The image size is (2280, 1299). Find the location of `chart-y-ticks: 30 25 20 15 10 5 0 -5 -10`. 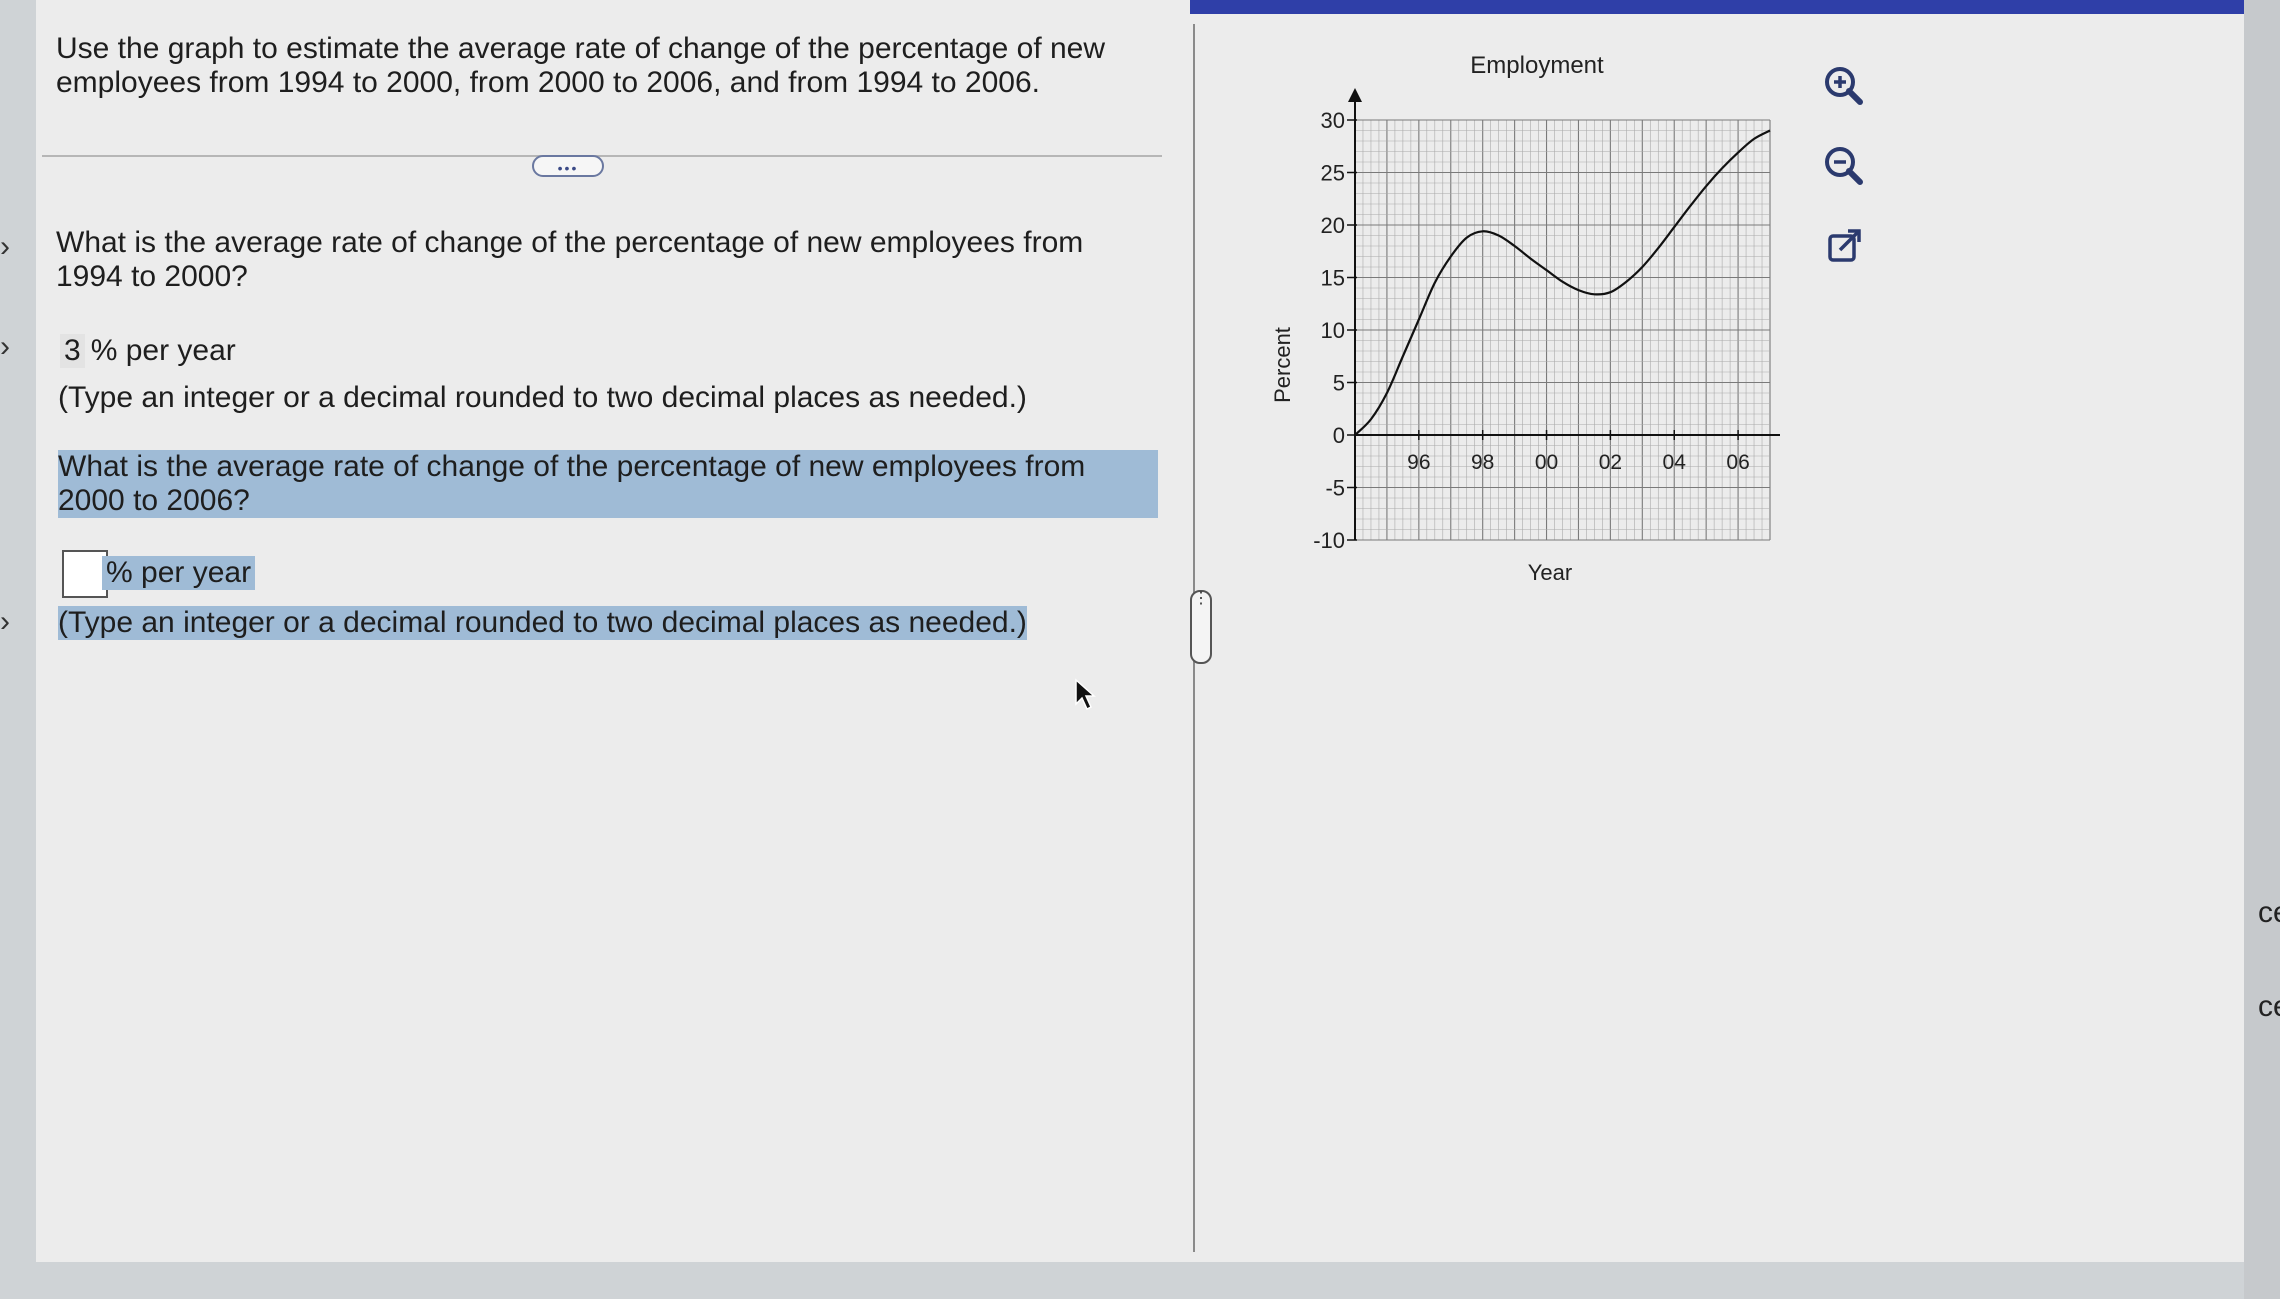

chart-y-ticks: 30 25 20 15 10 5 0 -5 -10 is located at coordinates (1335, 330).